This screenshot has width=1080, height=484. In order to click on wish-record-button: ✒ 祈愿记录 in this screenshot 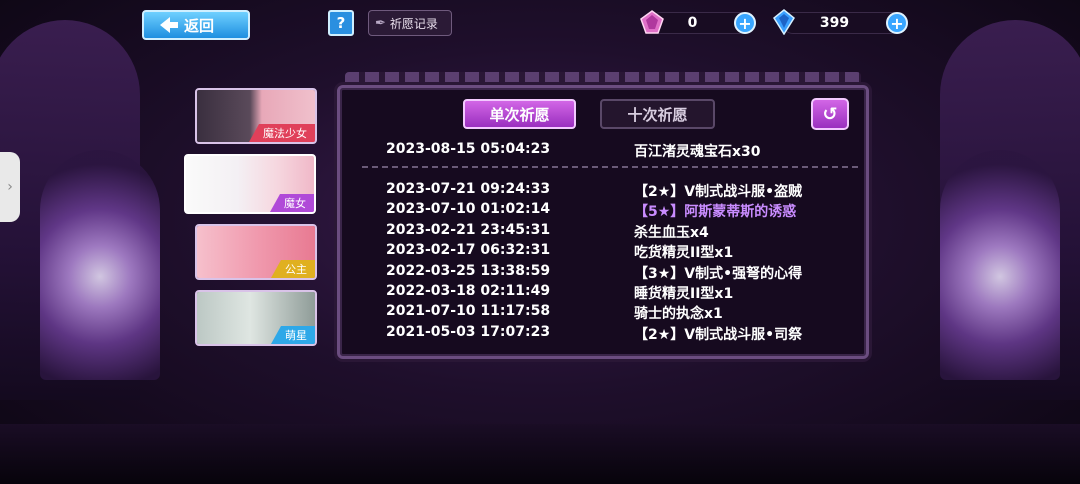, I will do `click(410, 23)`.